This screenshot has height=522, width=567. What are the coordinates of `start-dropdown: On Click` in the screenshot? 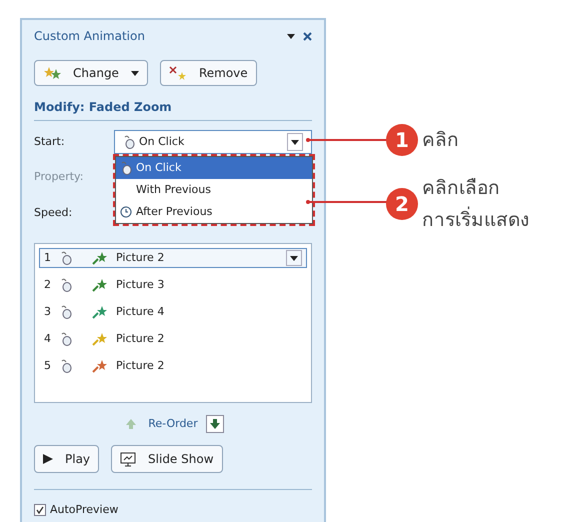 It's located at (213, 142).